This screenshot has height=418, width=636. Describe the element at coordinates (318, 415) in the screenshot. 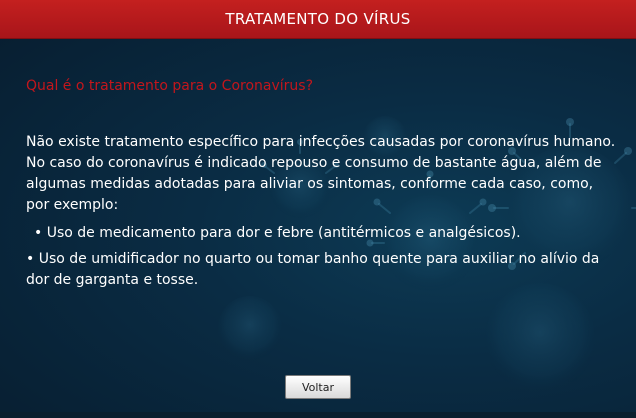

I see `bottom-strip` at that location.